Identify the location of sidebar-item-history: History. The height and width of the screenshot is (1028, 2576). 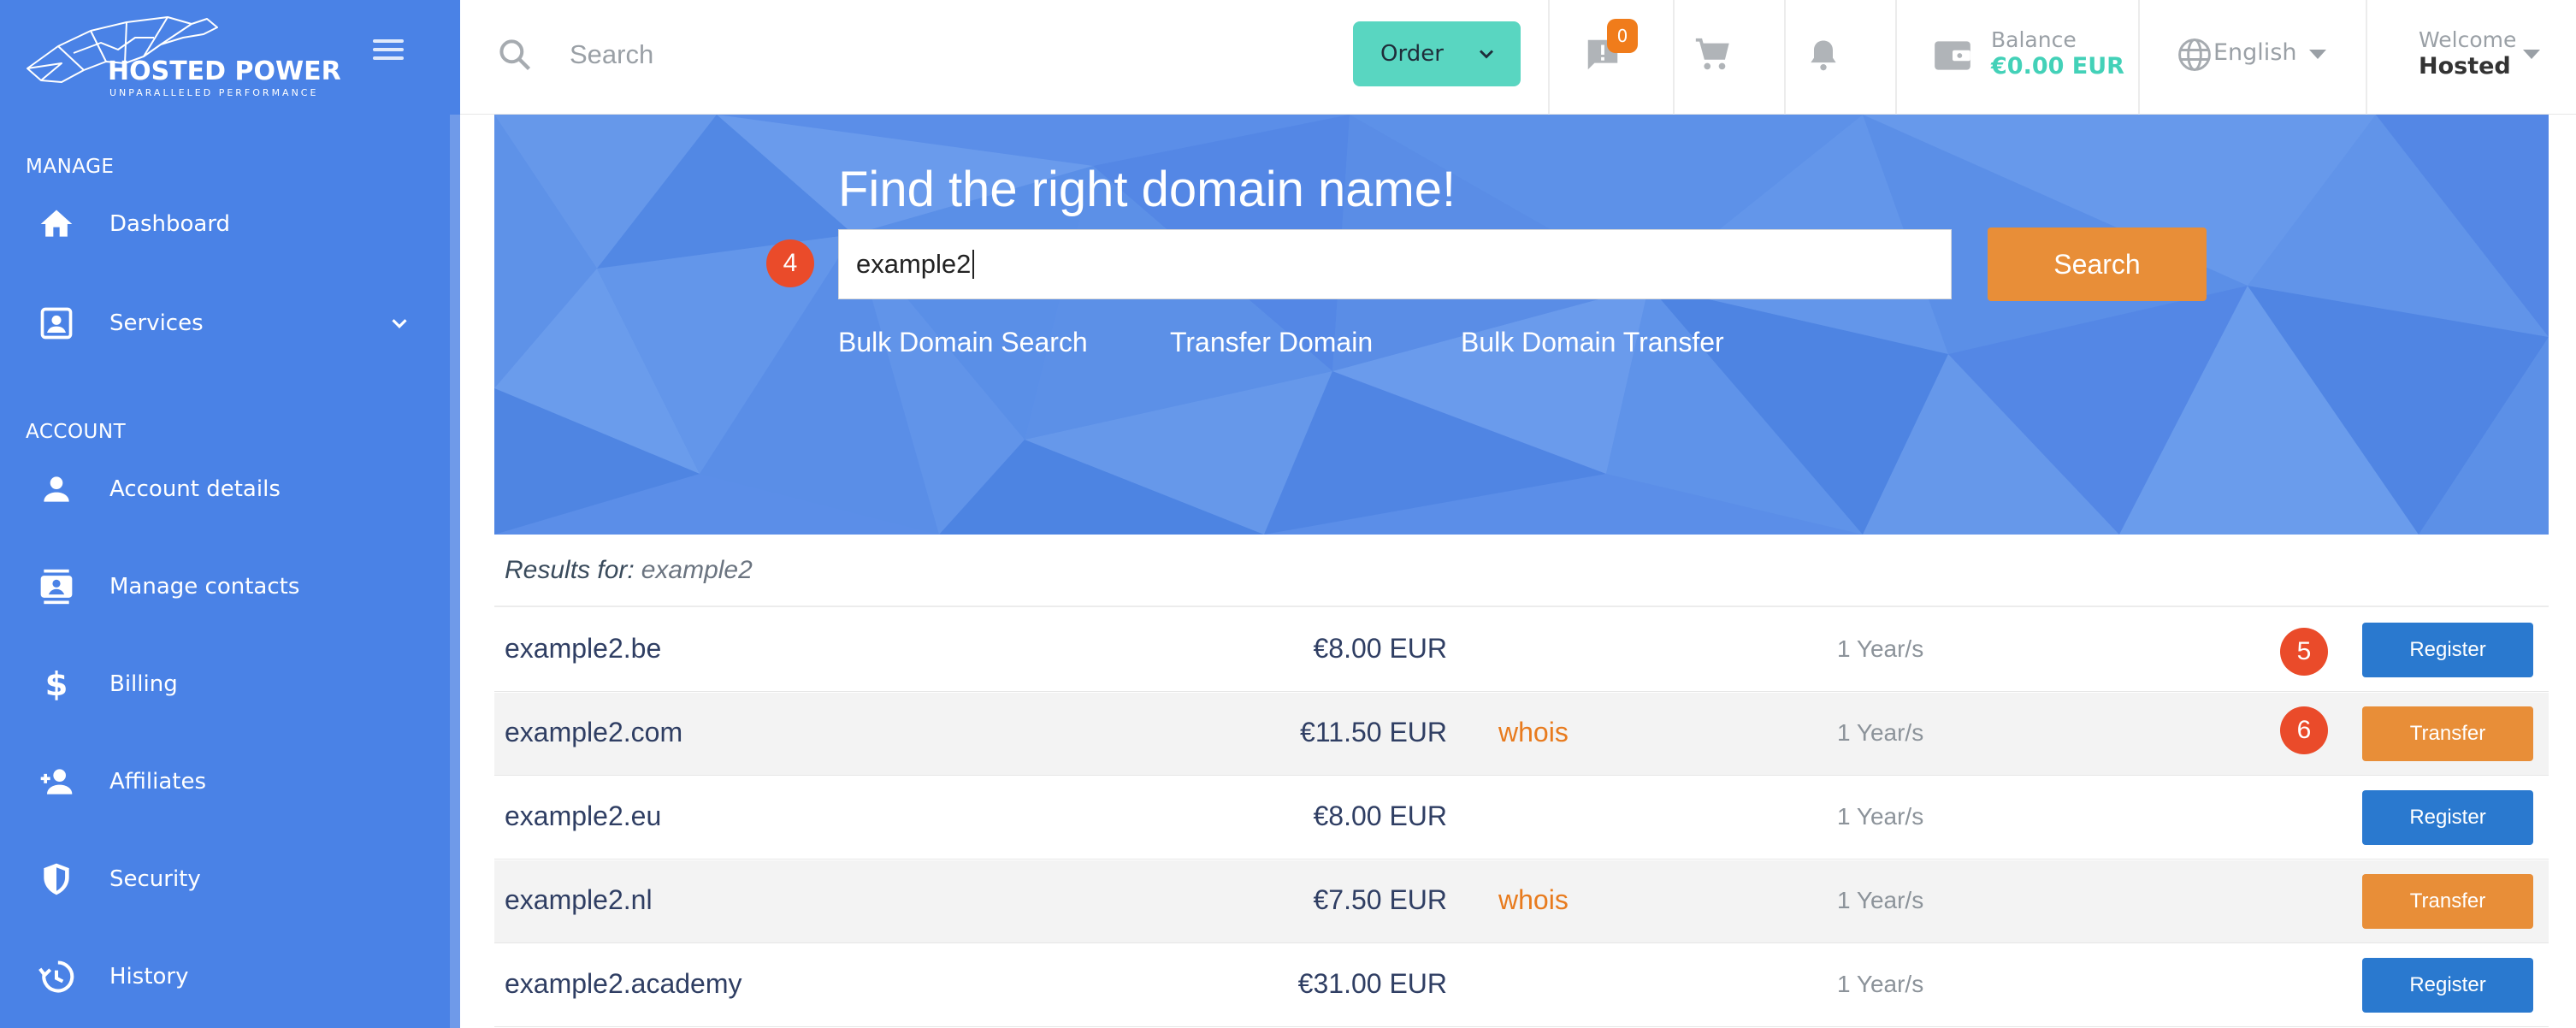
(225, 976).